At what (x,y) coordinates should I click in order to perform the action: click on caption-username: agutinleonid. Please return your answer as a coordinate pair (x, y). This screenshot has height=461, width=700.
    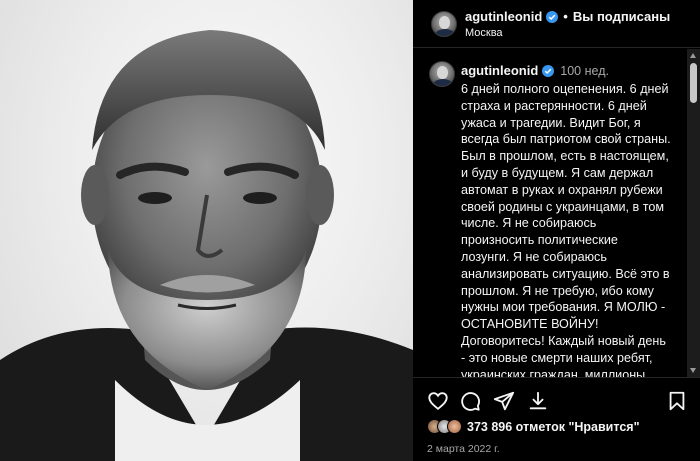
    Looking at the image, I should click on (499, 70).